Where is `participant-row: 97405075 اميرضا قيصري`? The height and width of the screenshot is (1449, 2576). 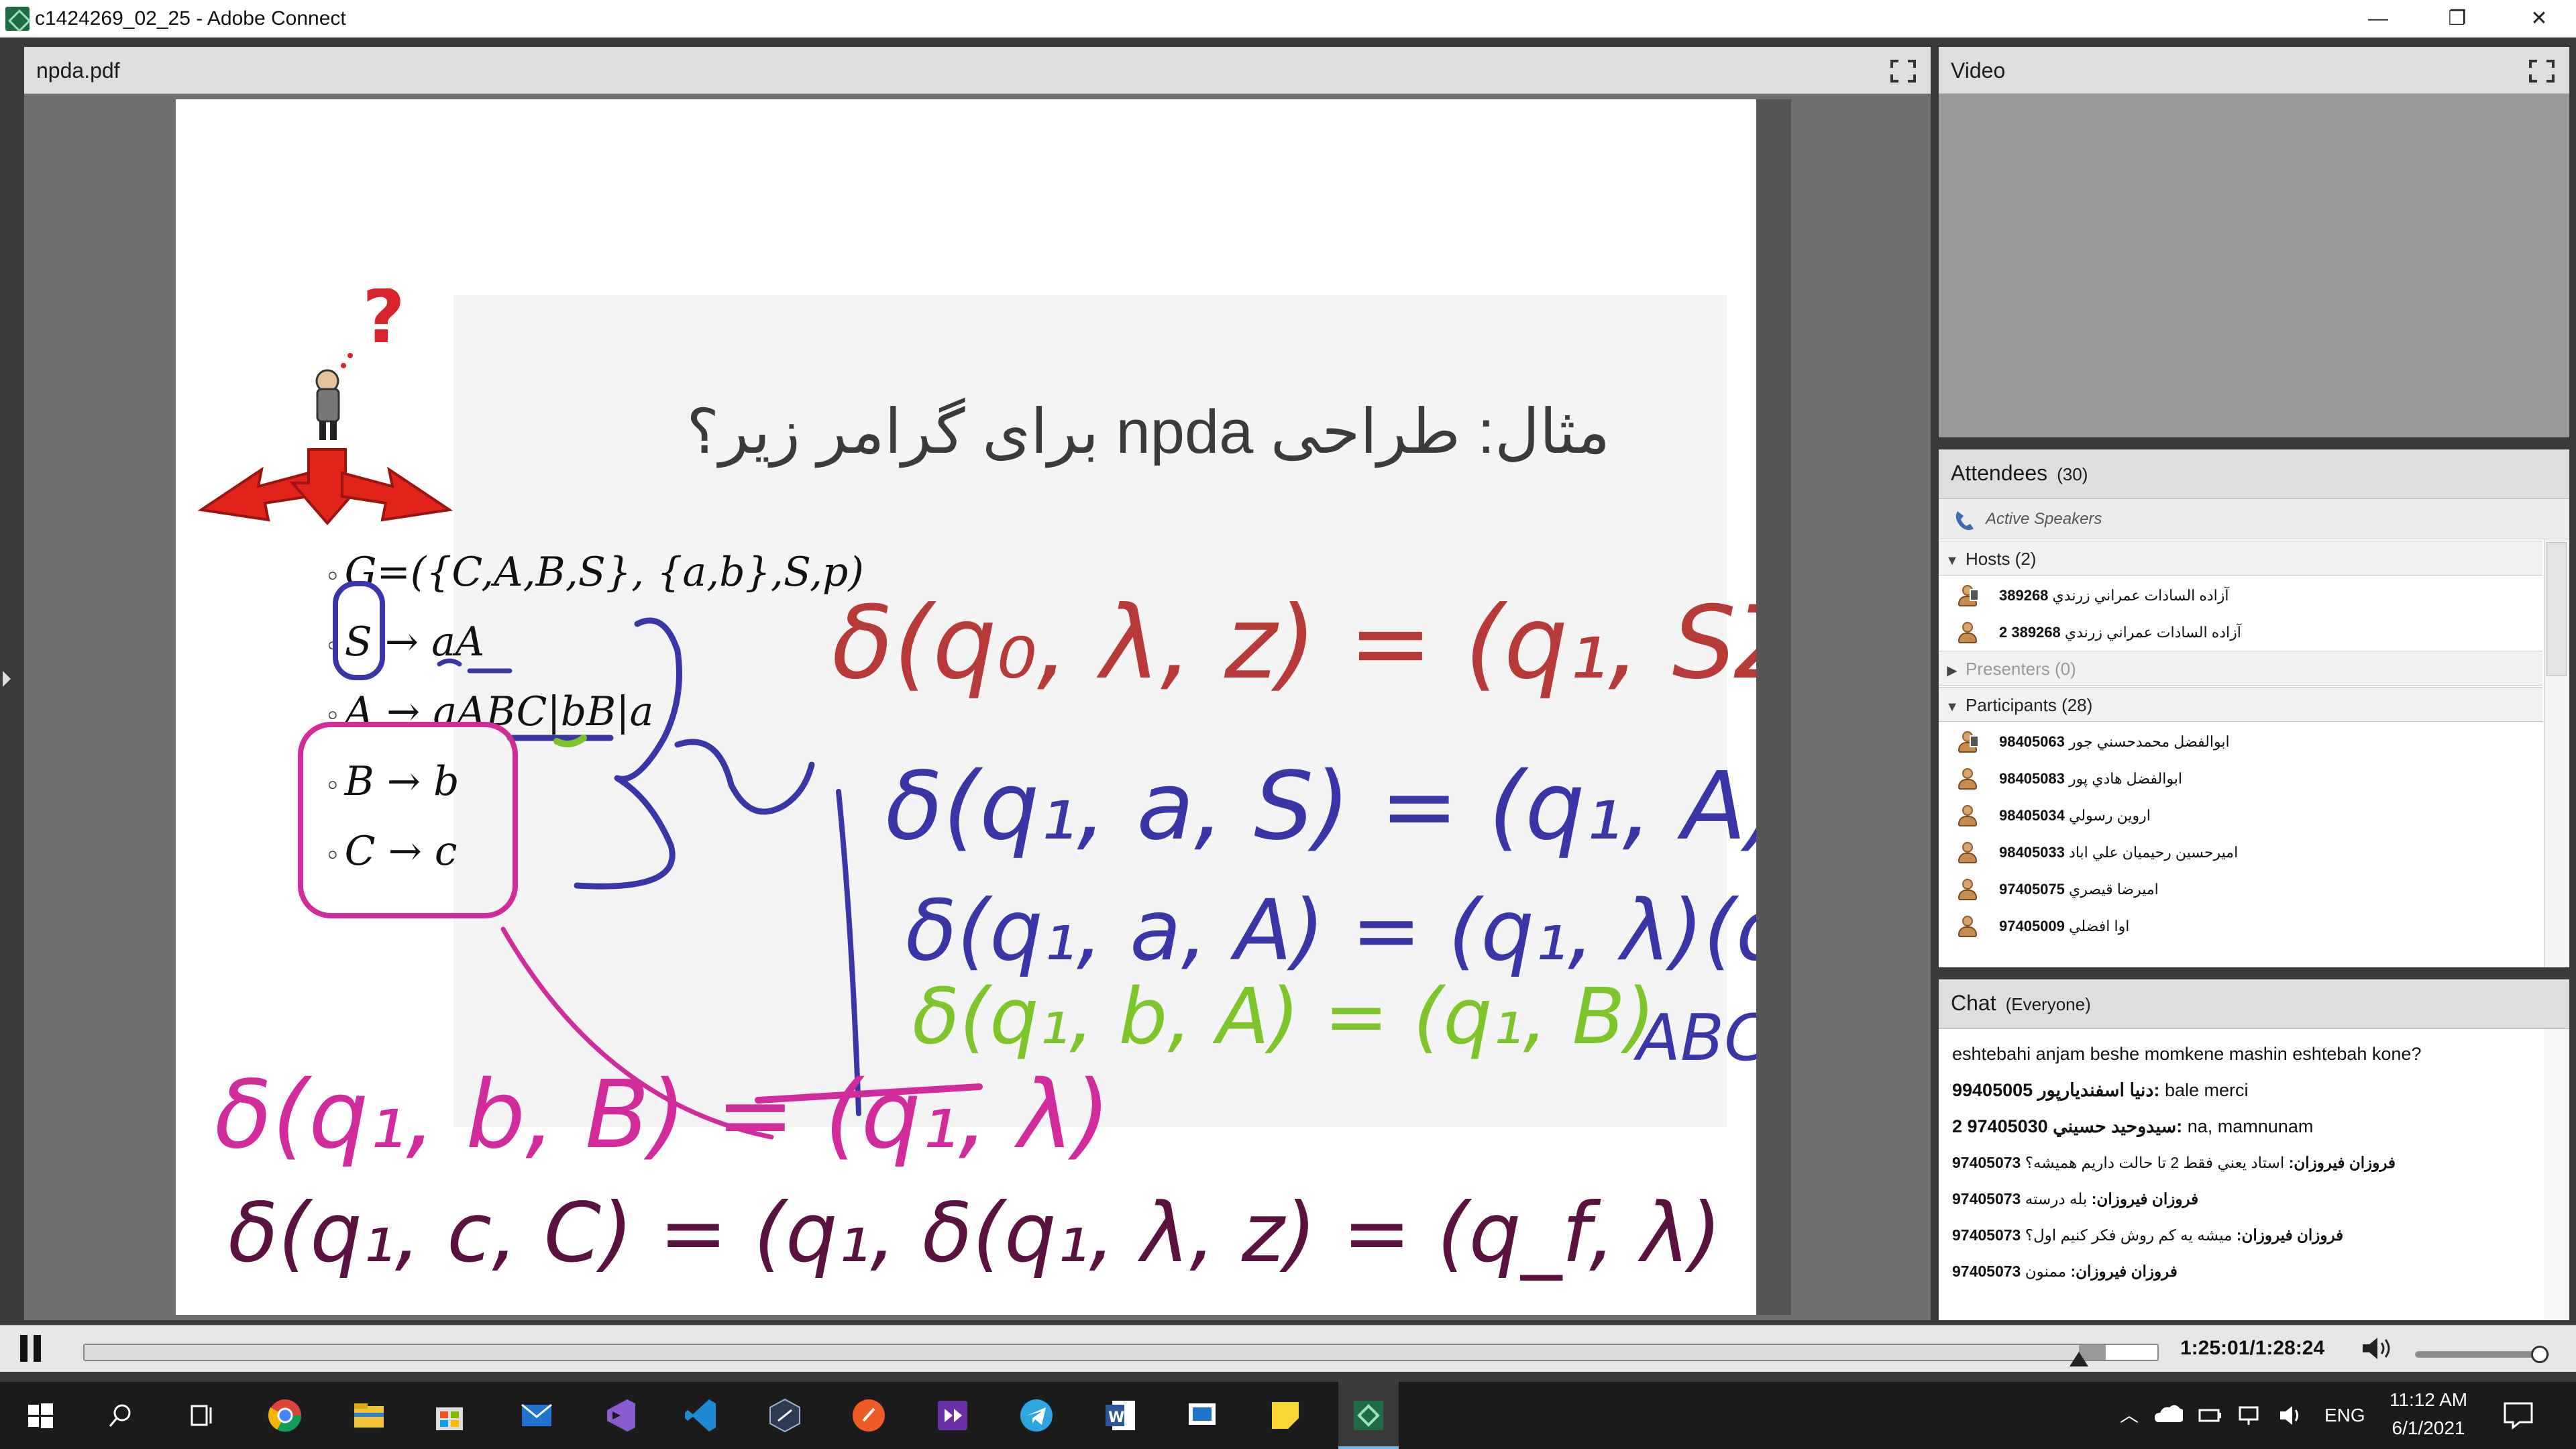 participant-row: 97405075 اميرضا قيصري is located at coordinates (2240, 889).